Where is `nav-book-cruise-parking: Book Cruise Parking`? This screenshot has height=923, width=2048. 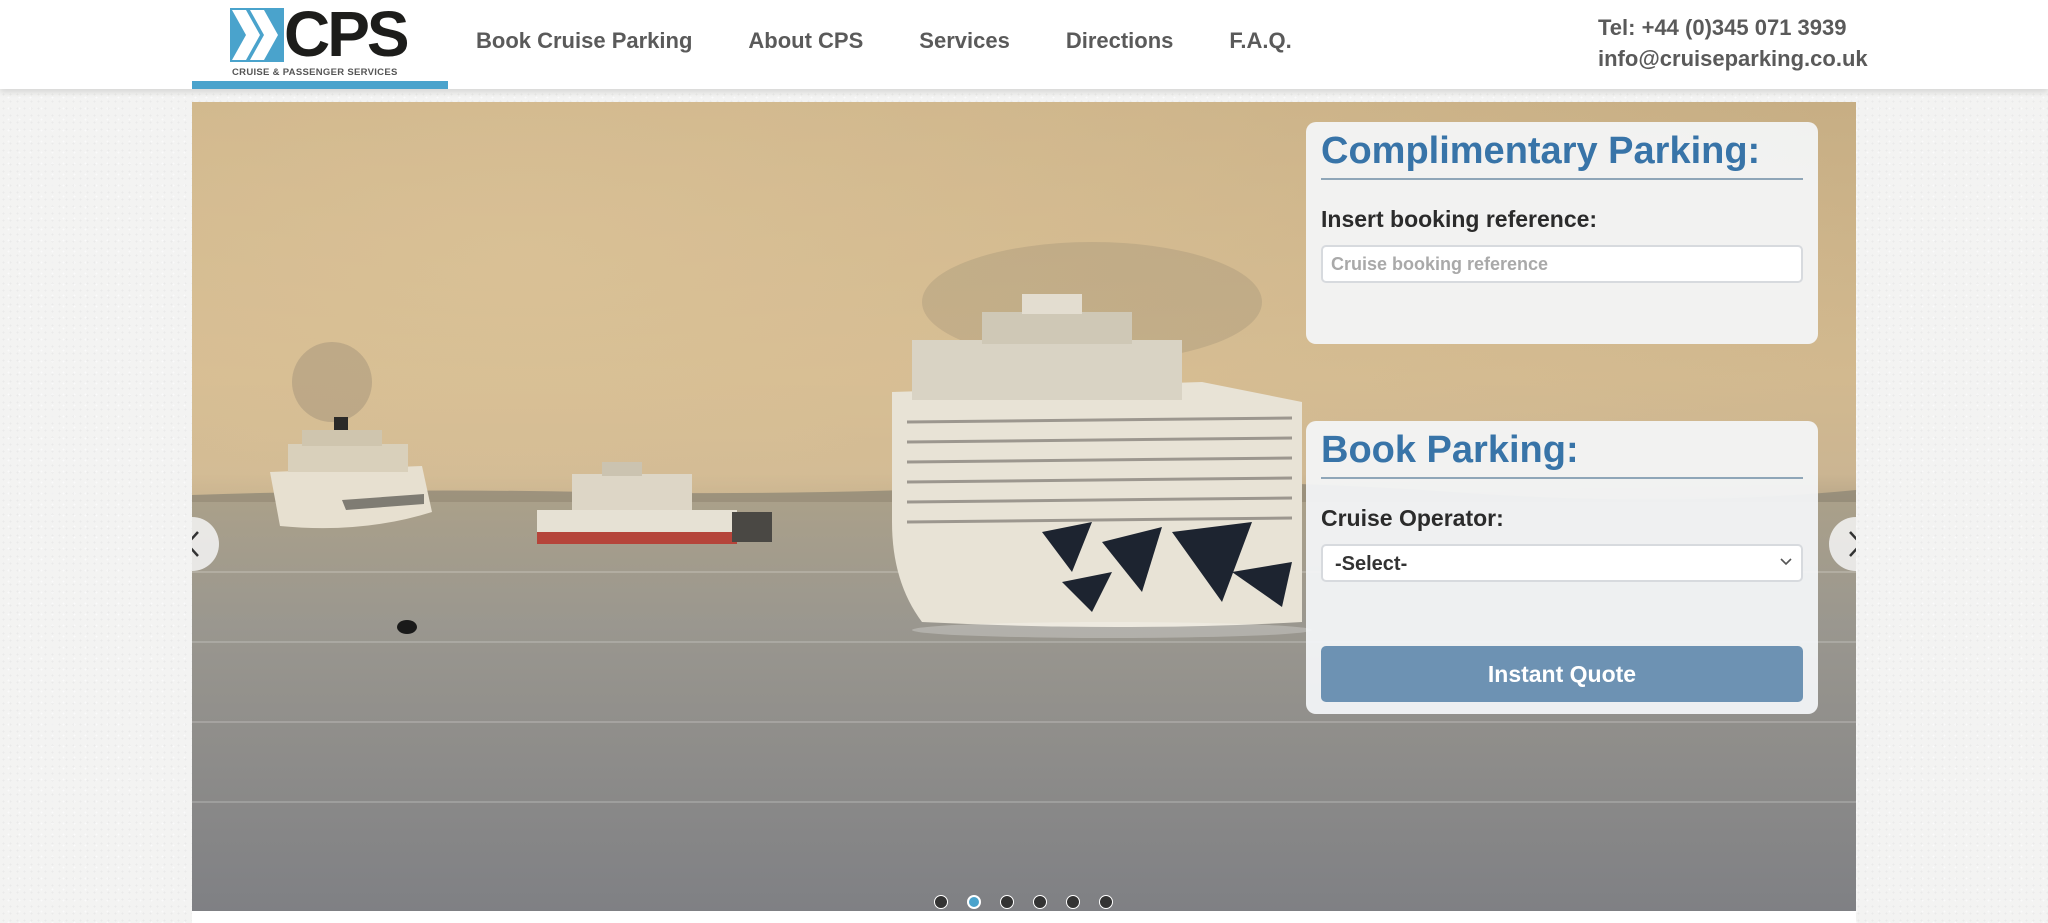
nav-book-cruise-parking: Book Cruise Parking is located at coordinates (584, 41).